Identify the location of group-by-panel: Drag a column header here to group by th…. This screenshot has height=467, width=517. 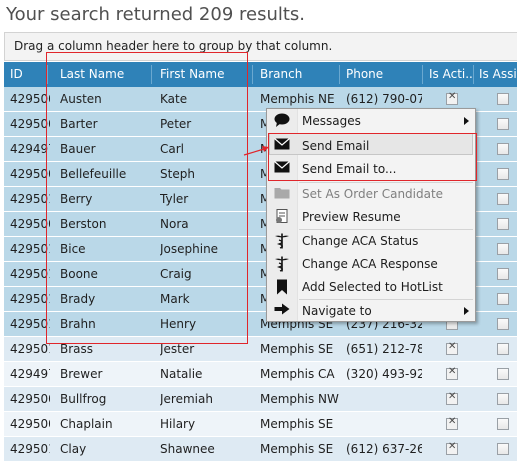
(260, 46).